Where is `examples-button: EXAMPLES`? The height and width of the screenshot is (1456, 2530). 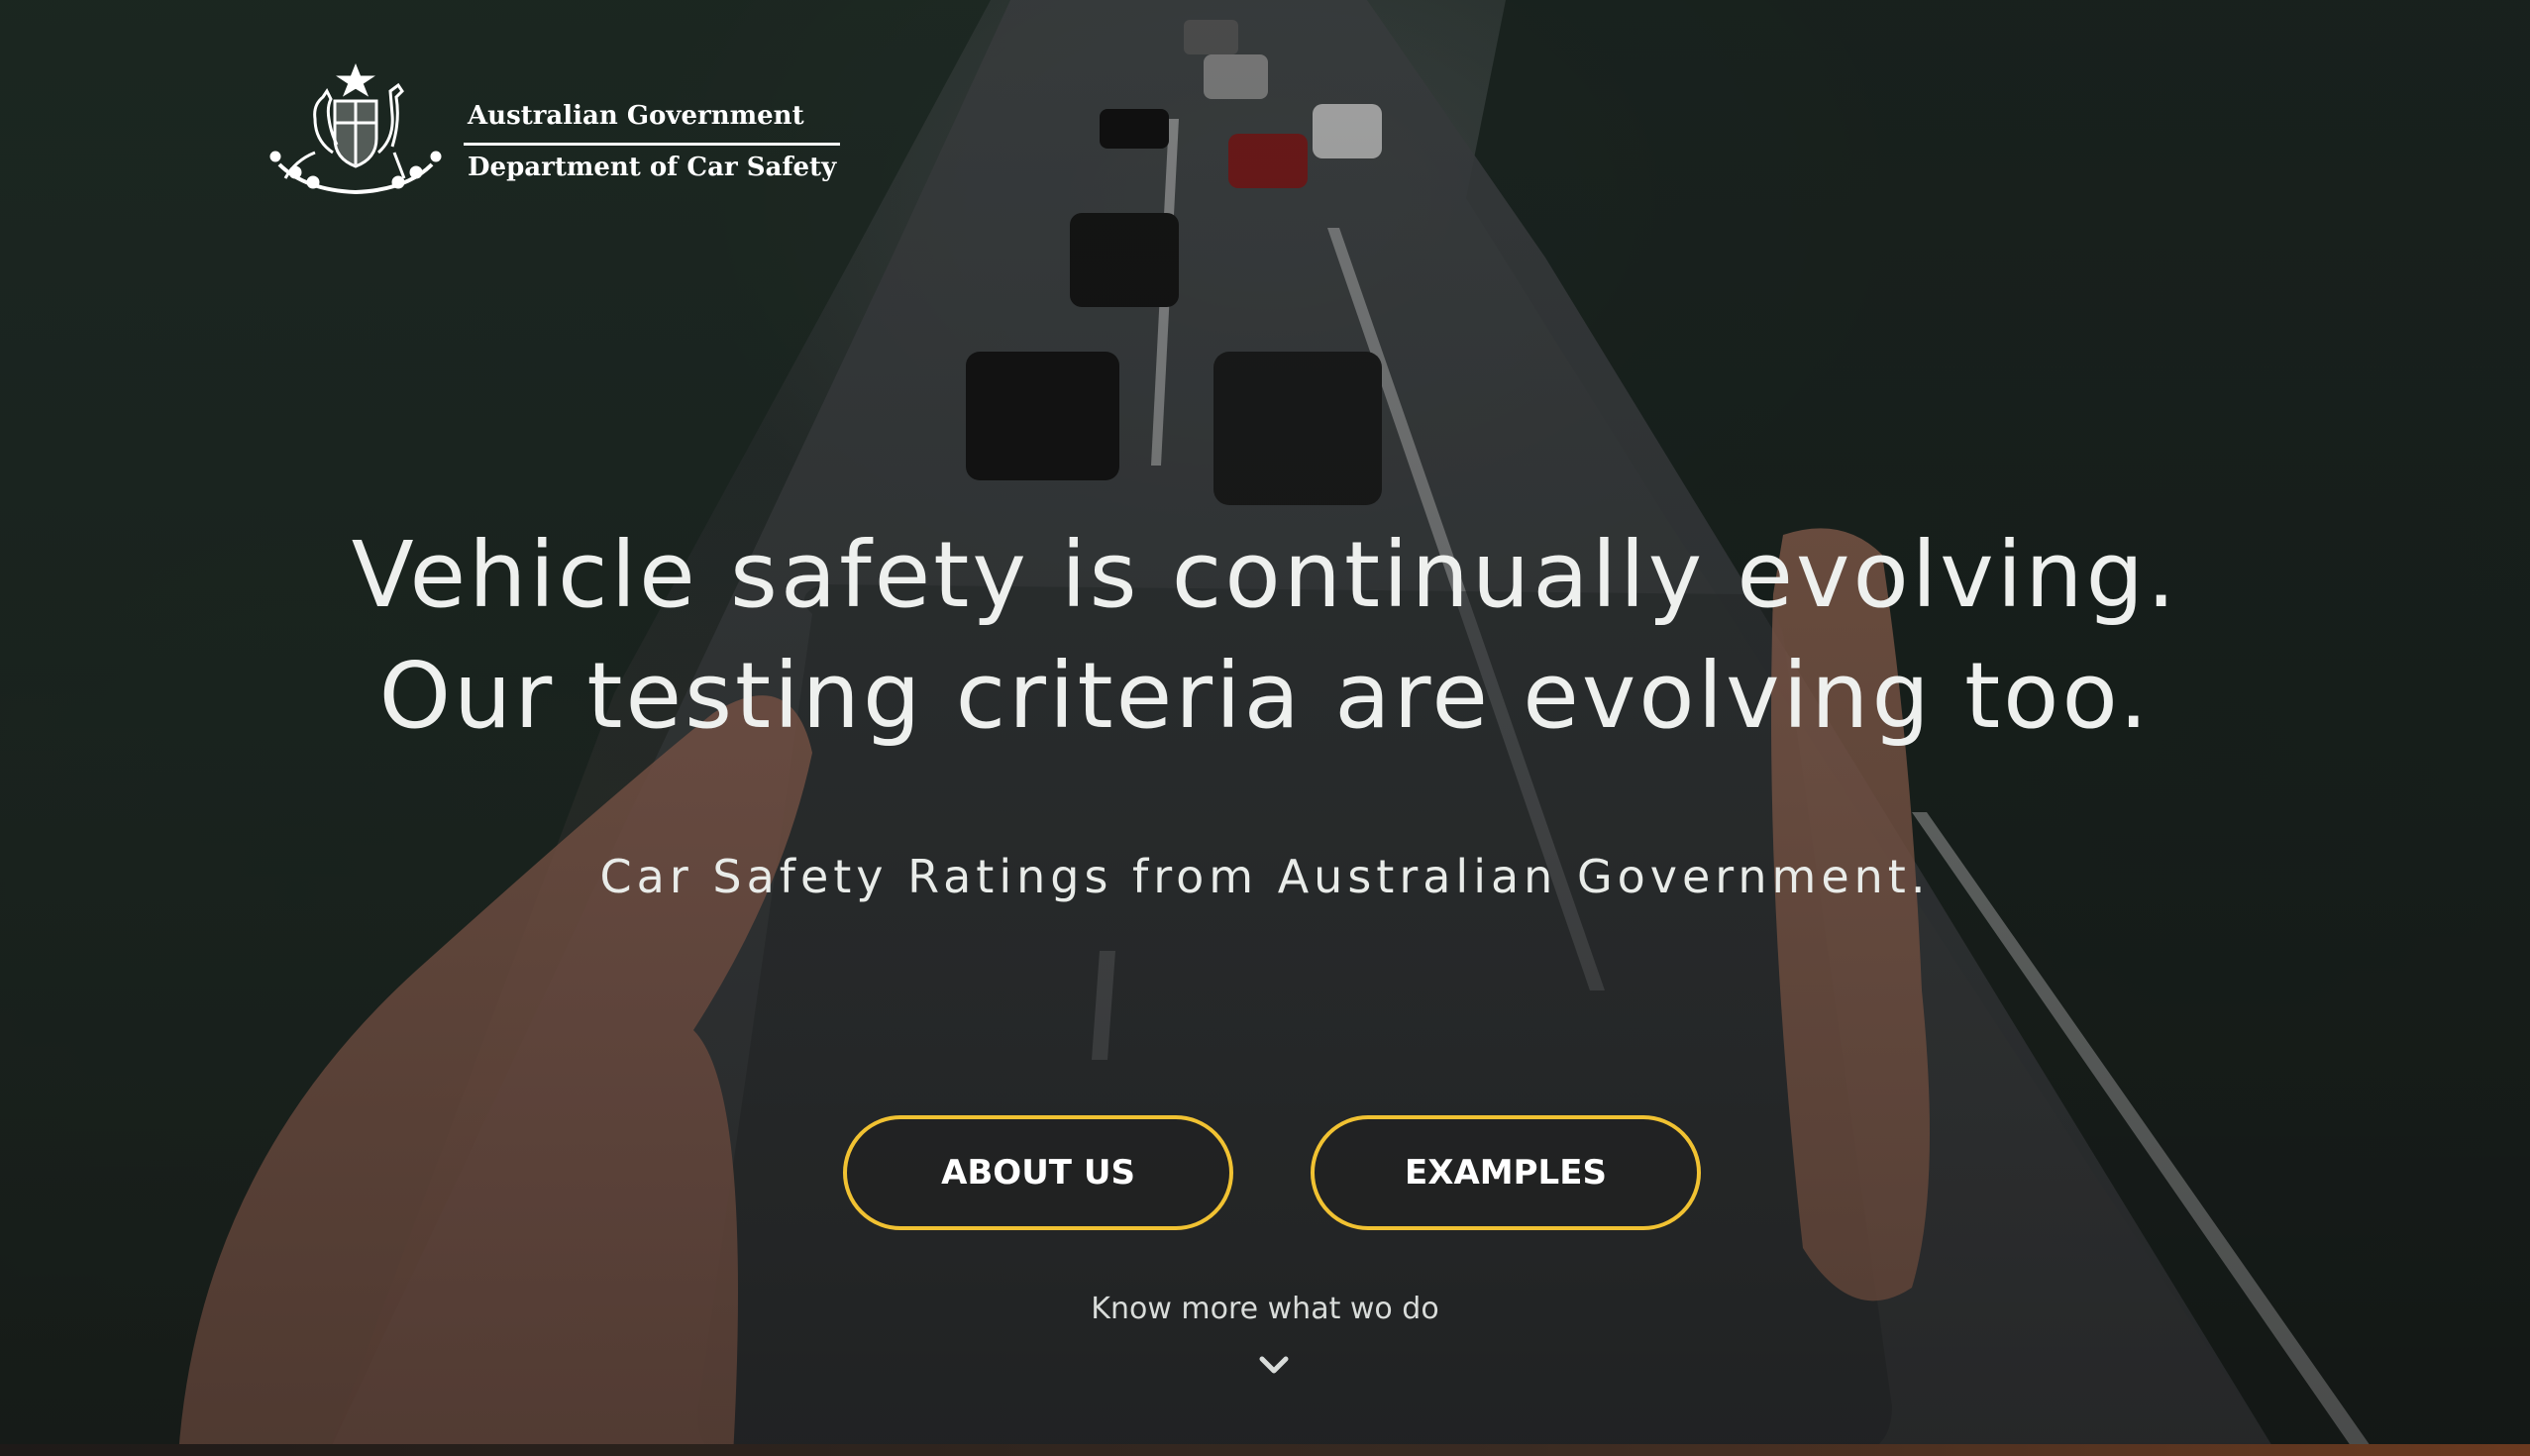
examples-button: EXAMPLES is located at coordinates (1506, 1172).